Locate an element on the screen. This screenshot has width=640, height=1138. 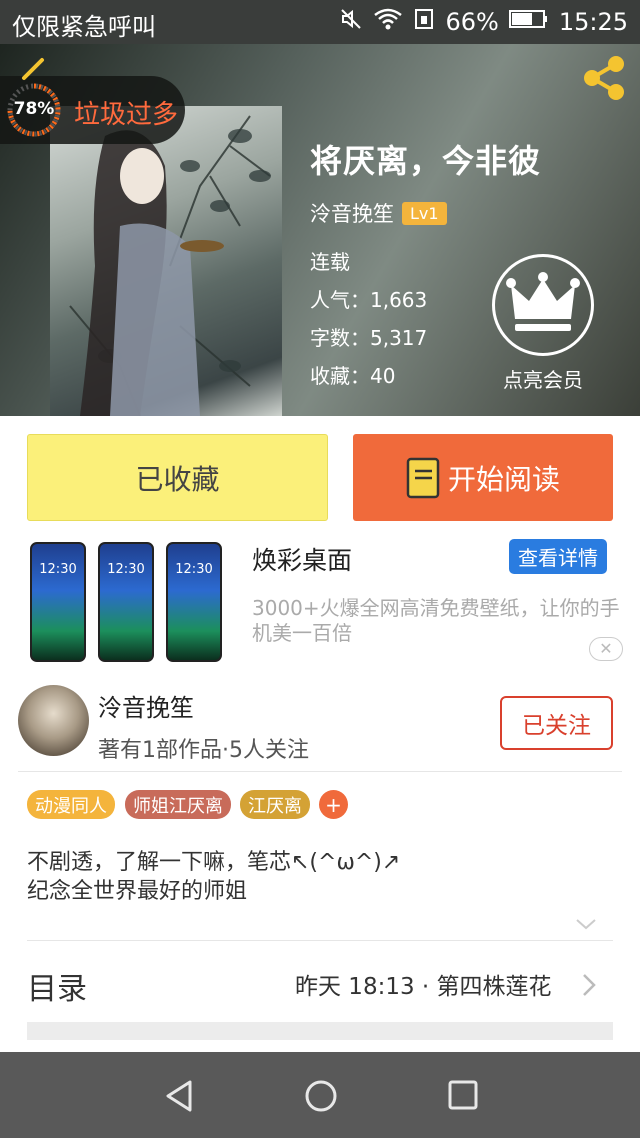
popularity-stat: 人气：1,663 is located at coordinates (369, 300).